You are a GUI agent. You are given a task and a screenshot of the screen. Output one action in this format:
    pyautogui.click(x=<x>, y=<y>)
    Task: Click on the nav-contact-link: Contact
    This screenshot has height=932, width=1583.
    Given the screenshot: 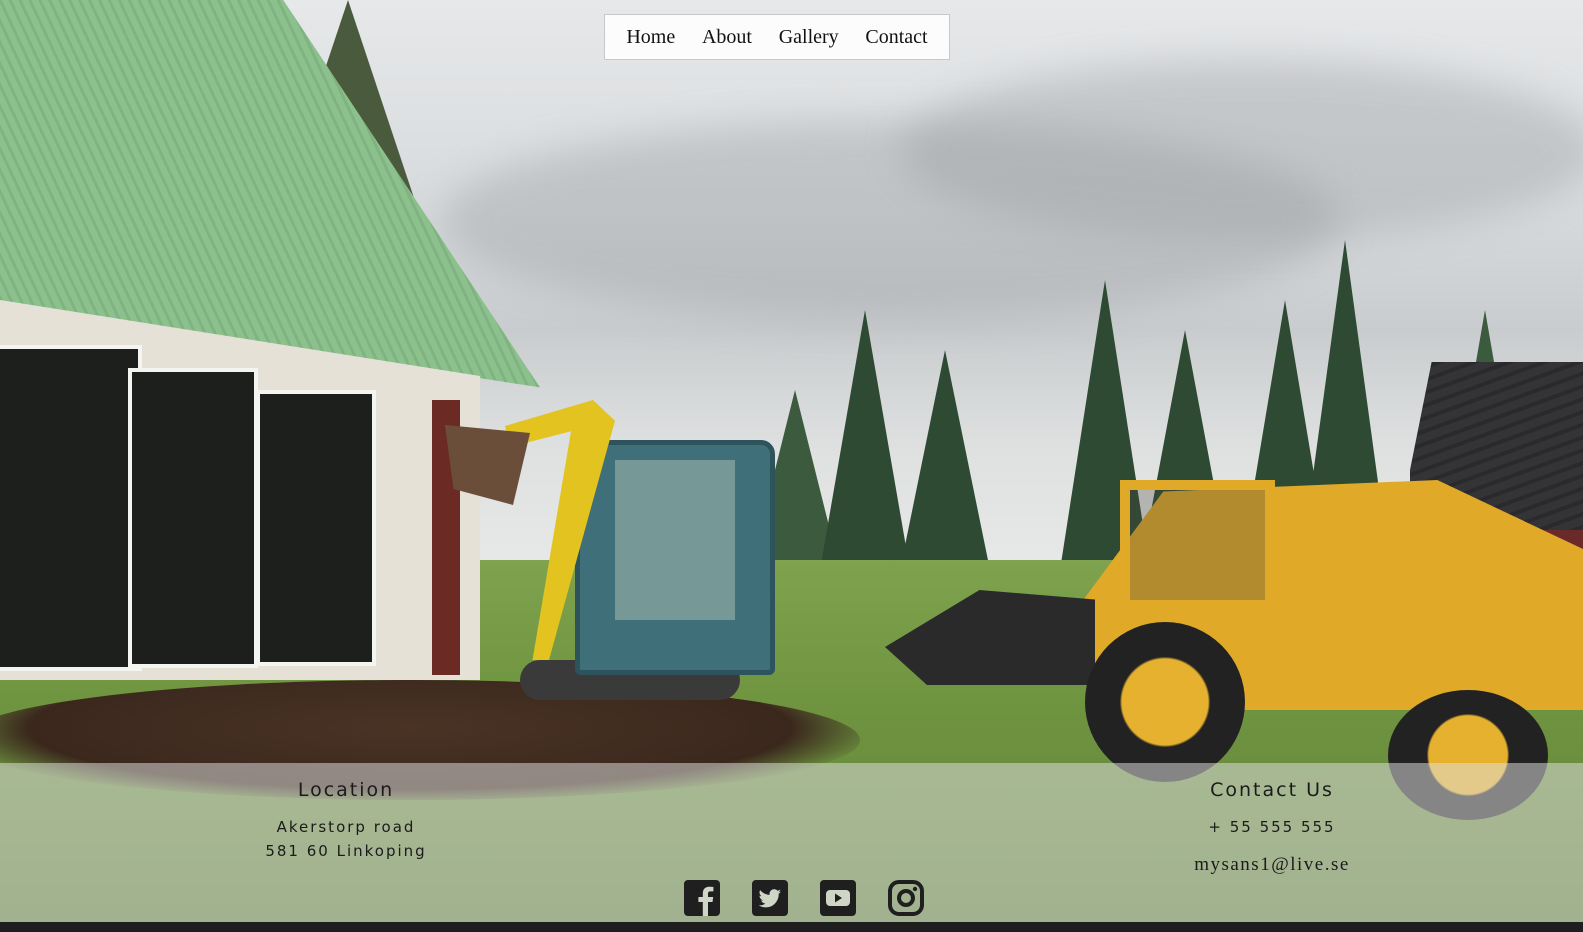 What is the action you would take?
    pyautogui.click(x=896, y=37)
    